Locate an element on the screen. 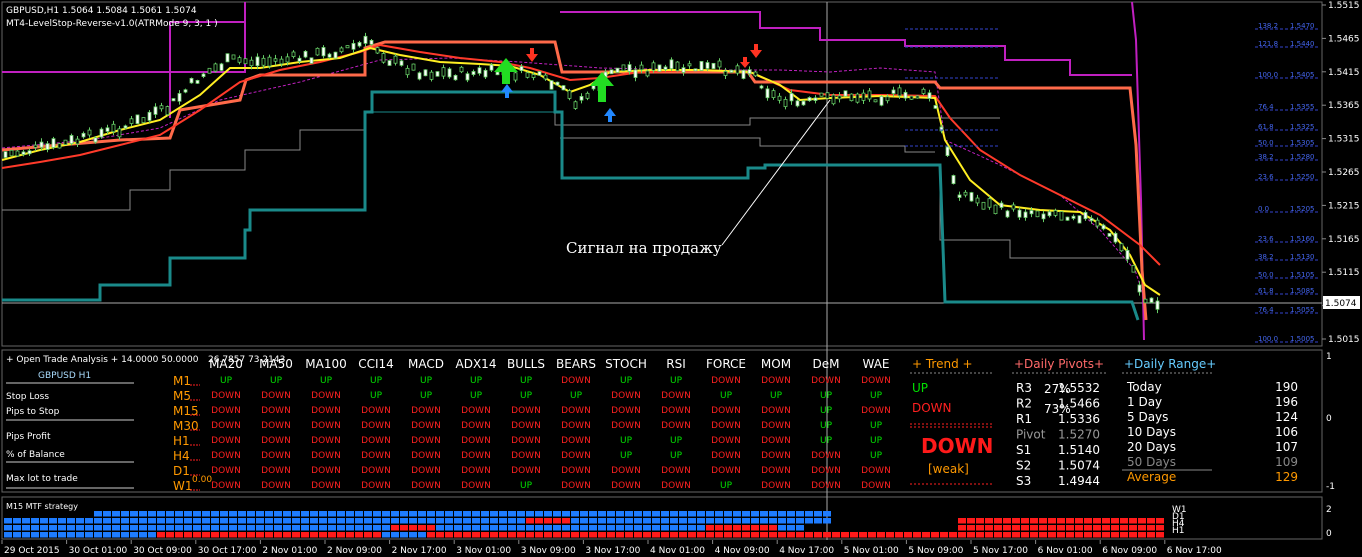  matrix-timeframe: W1 is located at coordinates (183, 486).